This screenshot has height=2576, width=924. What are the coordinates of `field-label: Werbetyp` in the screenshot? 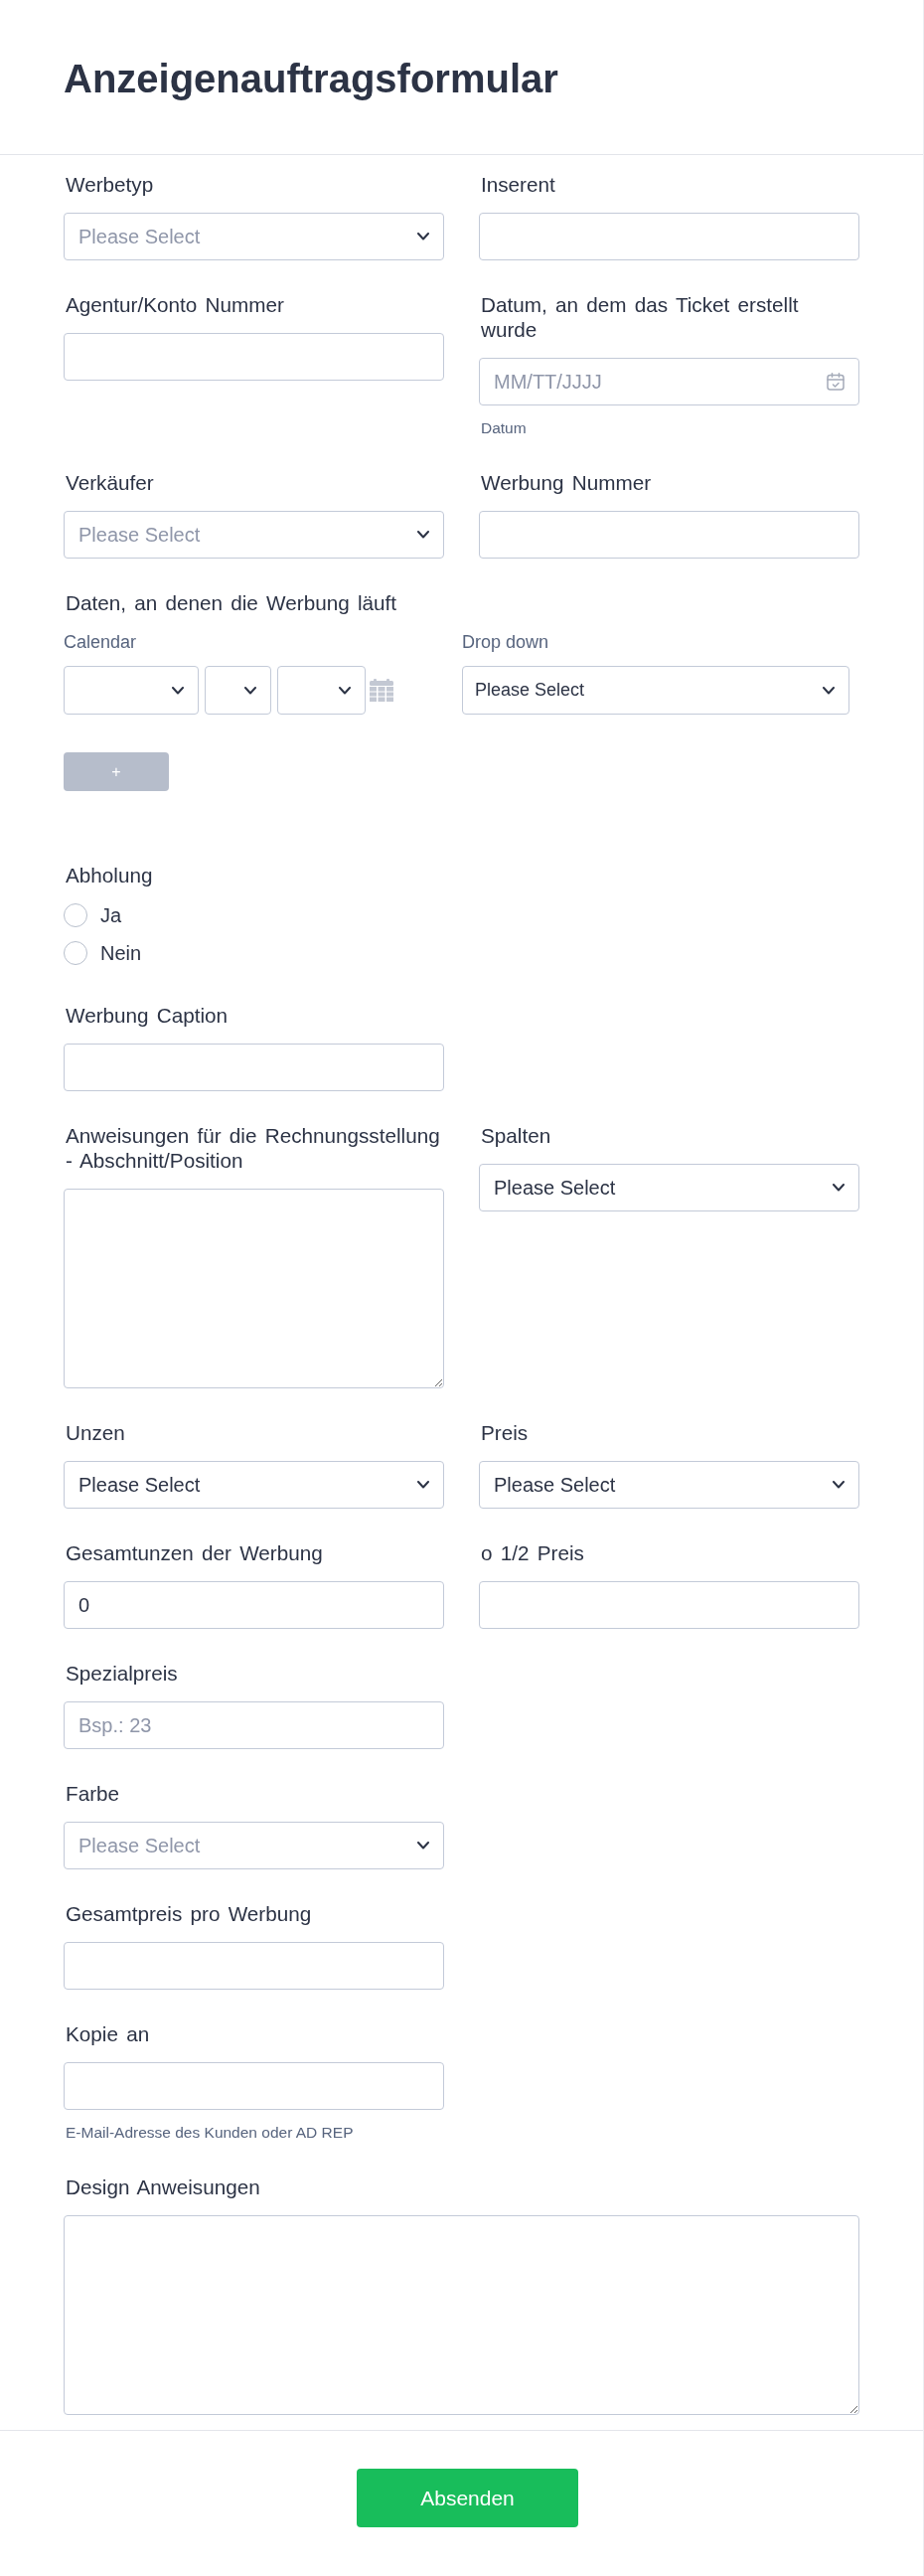 It's located at (111, 184).